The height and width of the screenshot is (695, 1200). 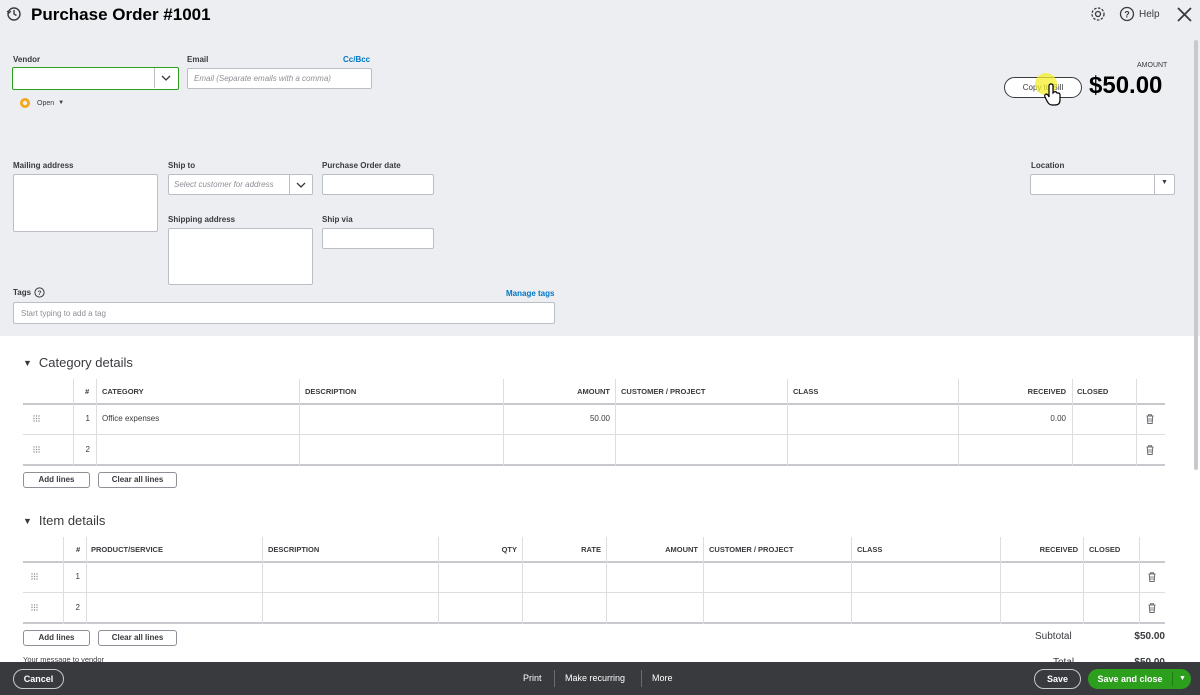 I want to click on po-date-label: Purchase Order date, so click(x=361, y=165).